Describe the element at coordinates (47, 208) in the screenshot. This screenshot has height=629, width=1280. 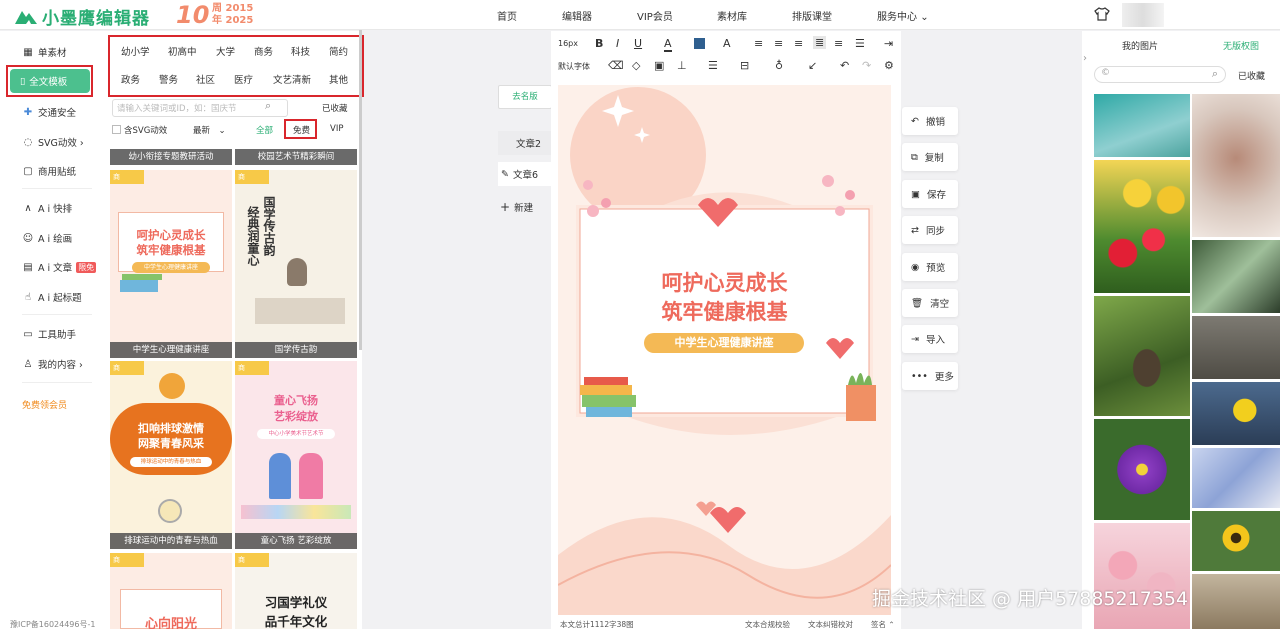
I see `sidebar-item-ai-layout: ∧ A i 快排` at that location.